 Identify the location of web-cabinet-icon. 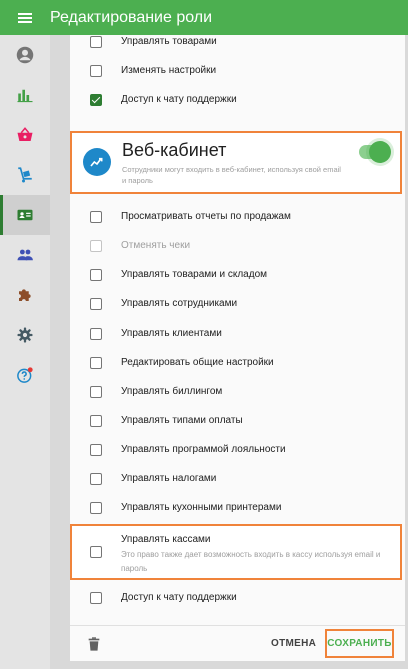
(97, 162).